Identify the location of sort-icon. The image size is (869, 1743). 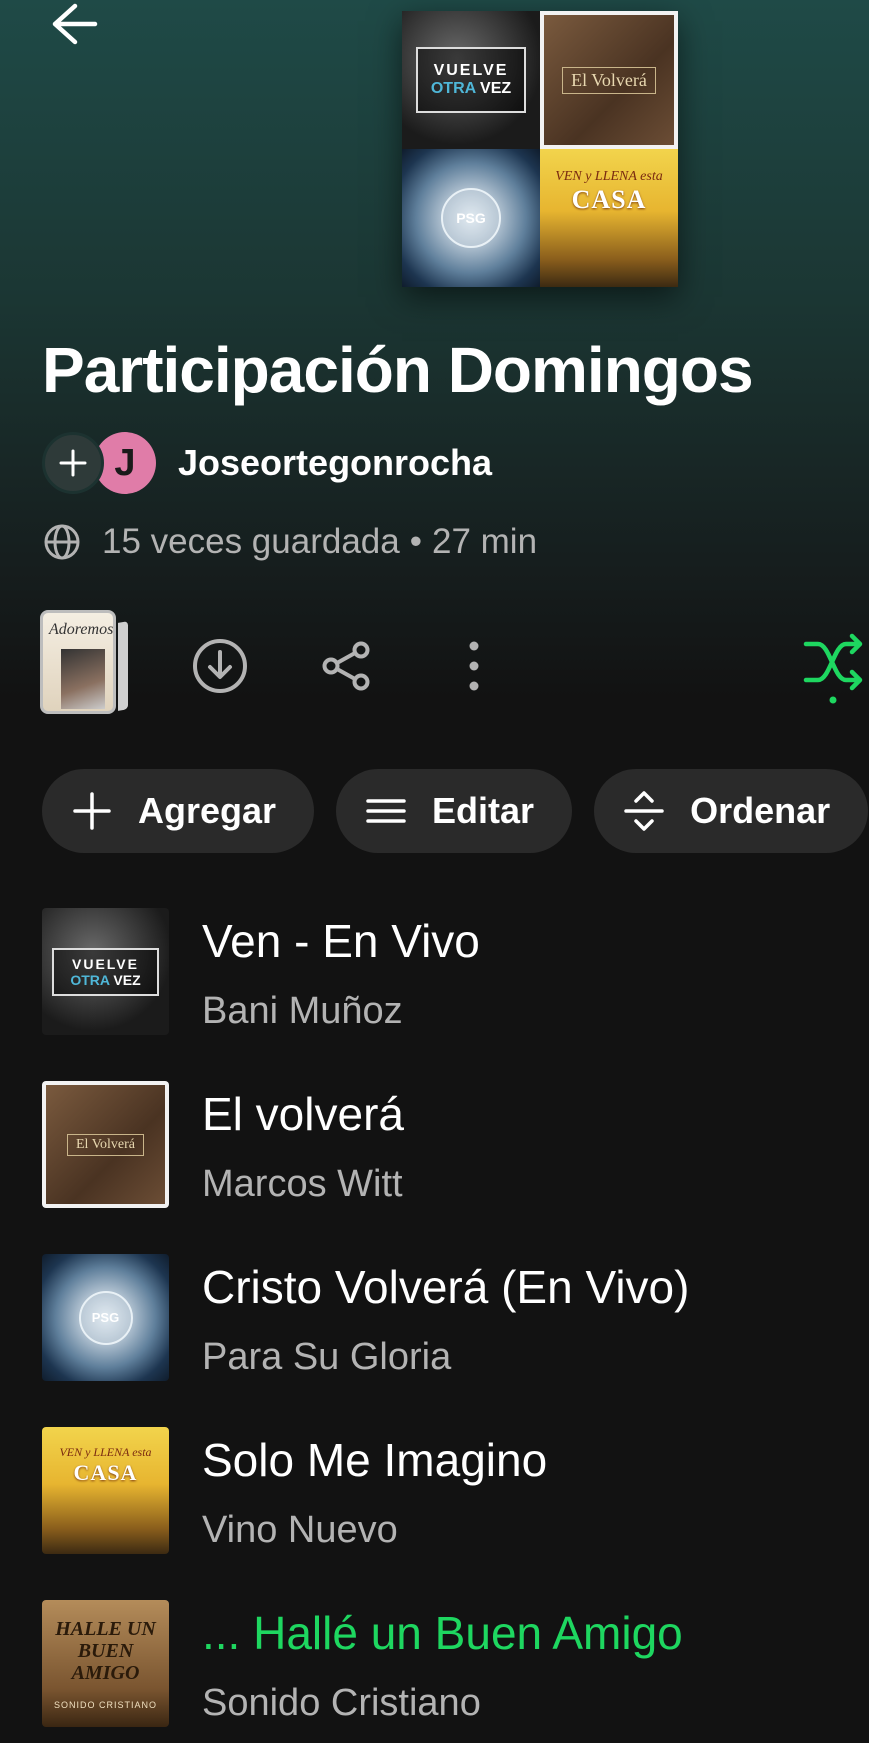
(644, 811).